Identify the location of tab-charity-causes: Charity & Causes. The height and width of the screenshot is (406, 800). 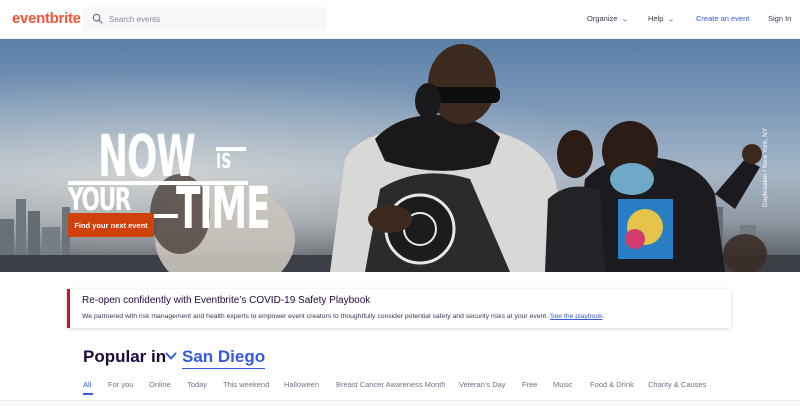
(677, 384).